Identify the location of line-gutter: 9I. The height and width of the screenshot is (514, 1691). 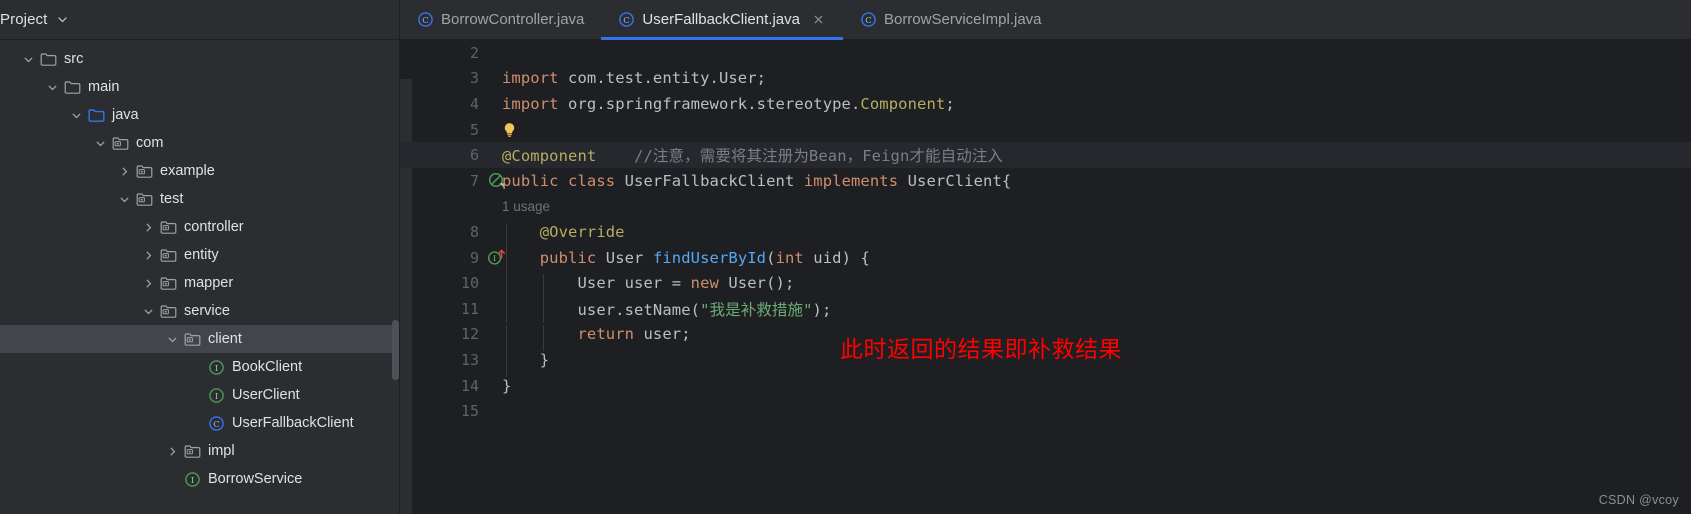
(452, 258).